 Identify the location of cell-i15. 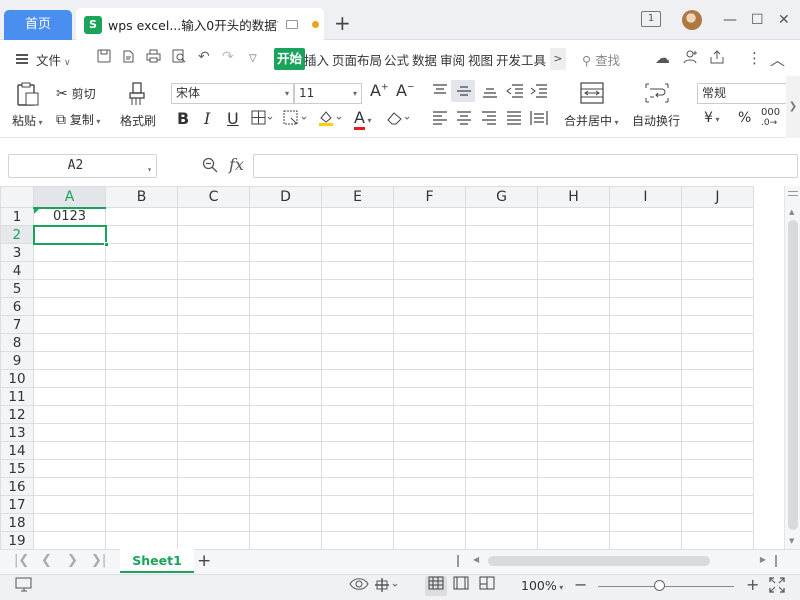
(645, 468).